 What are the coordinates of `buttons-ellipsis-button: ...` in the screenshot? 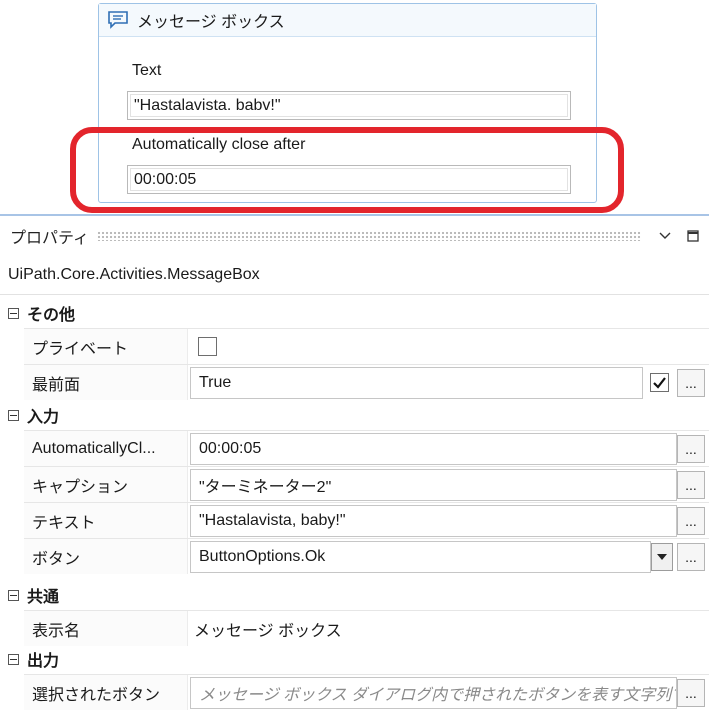 It's located at (691, 557).